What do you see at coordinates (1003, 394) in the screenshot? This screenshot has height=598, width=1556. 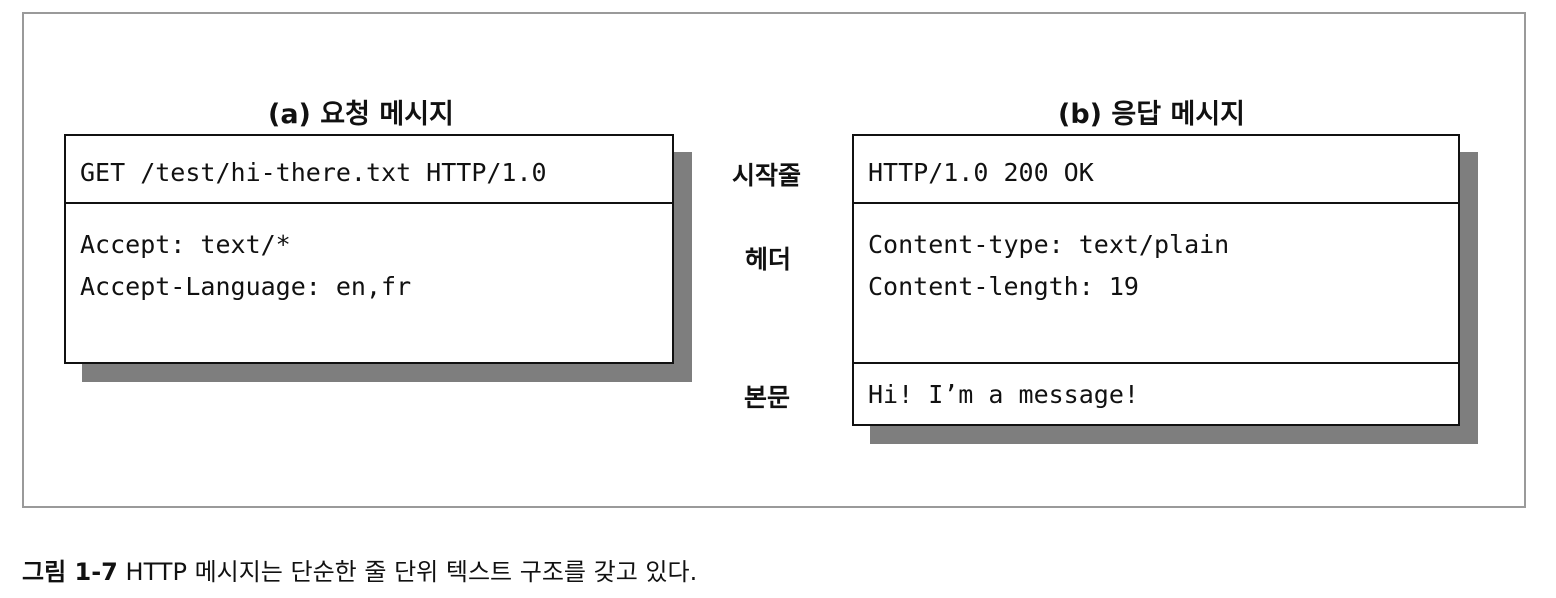 I see `response-body-text: Hi! I’m a message!` at bounding box center [1003, 394].